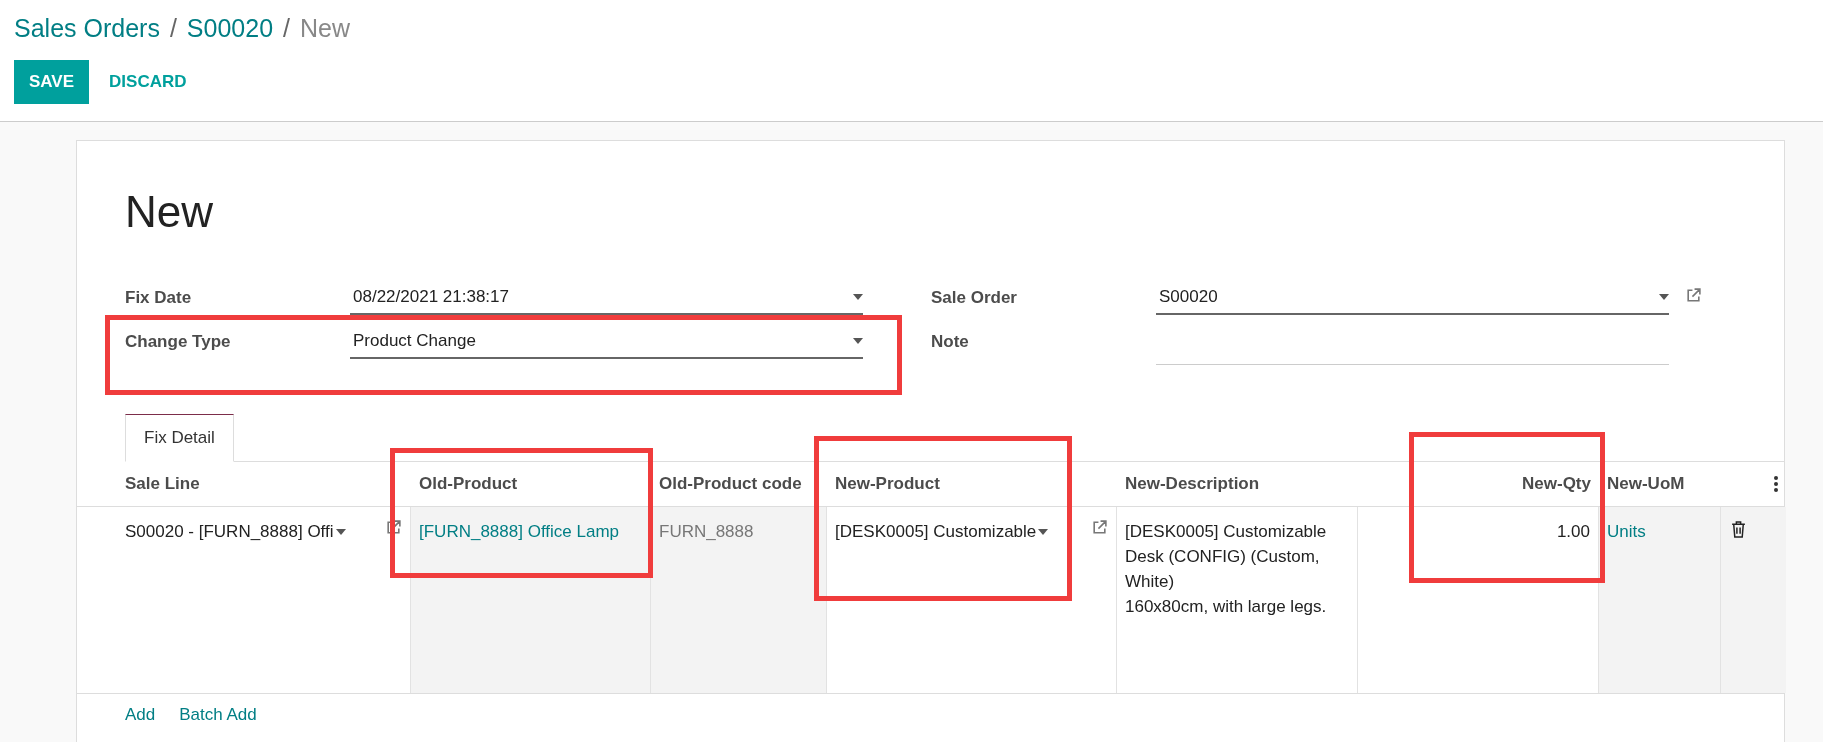 The height and width of the screenshot is (742, 1823). I want to click on field-label: Fix Date, so click(159, 298).